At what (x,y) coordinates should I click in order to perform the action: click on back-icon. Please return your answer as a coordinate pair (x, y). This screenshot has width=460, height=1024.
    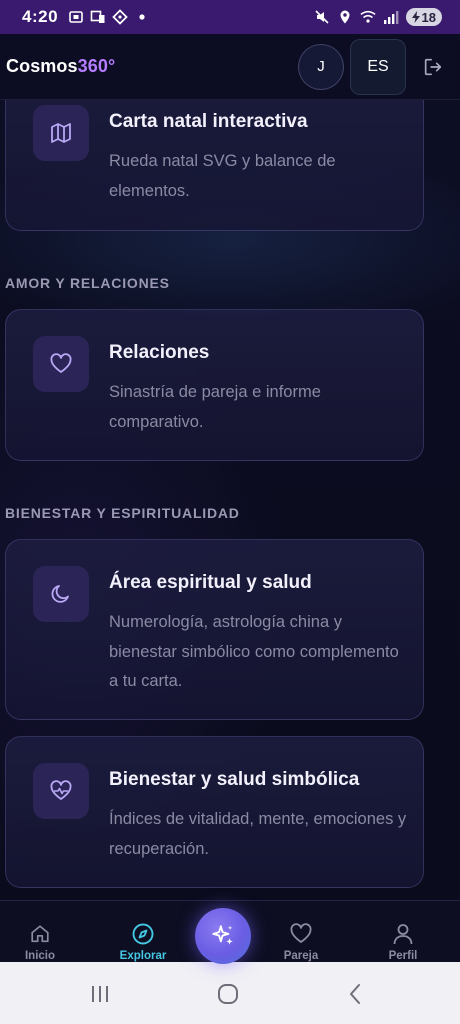
    Looking at the image, I should click on (355, 994).